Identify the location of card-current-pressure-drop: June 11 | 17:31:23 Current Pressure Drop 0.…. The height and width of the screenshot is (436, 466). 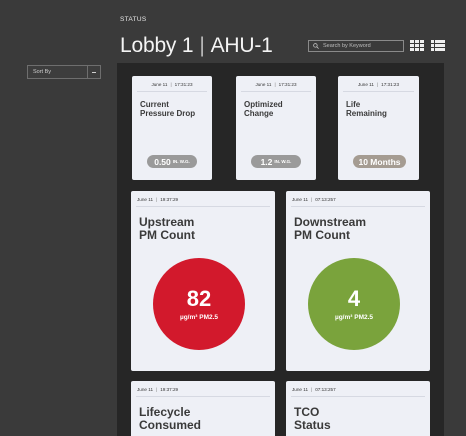
(172, 128).